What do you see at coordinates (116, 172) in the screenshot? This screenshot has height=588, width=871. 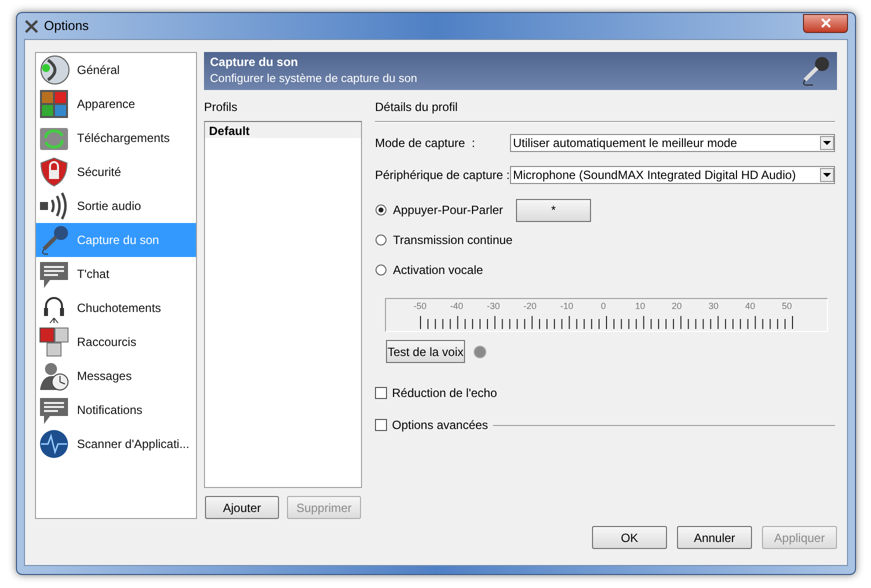 I see `category-item: Sécurité` at bounding box center [116, 172].